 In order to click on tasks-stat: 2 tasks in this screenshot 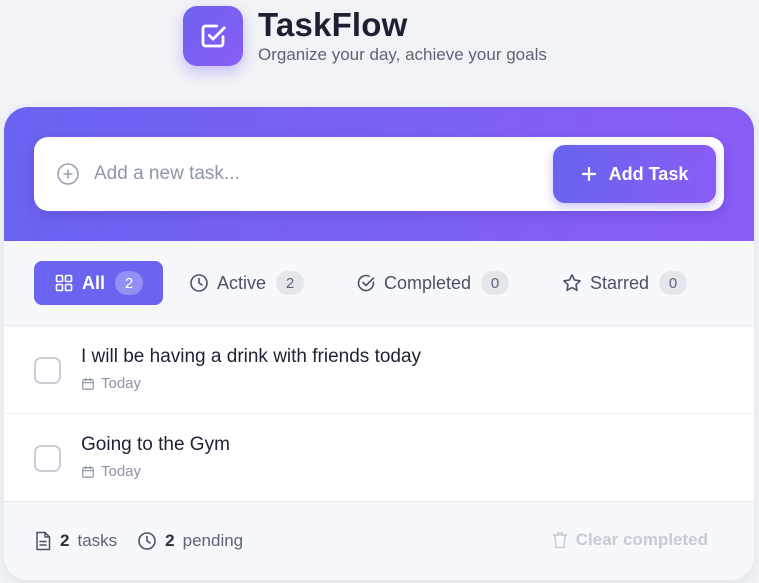, I will do `click(75, 541)`.